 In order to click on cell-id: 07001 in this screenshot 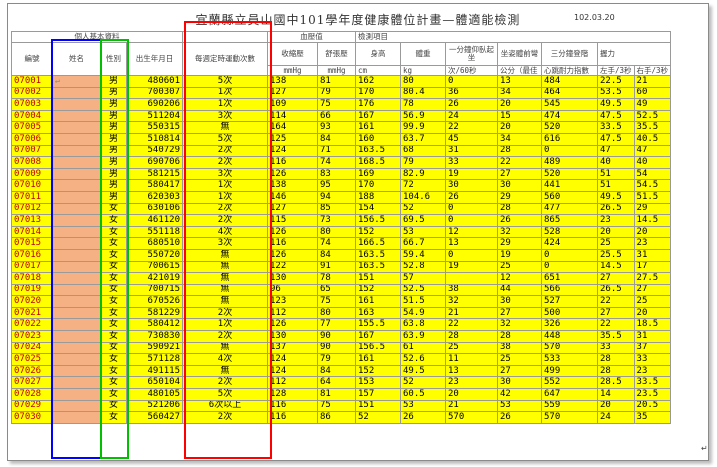, I will do `click(32, 81)`.